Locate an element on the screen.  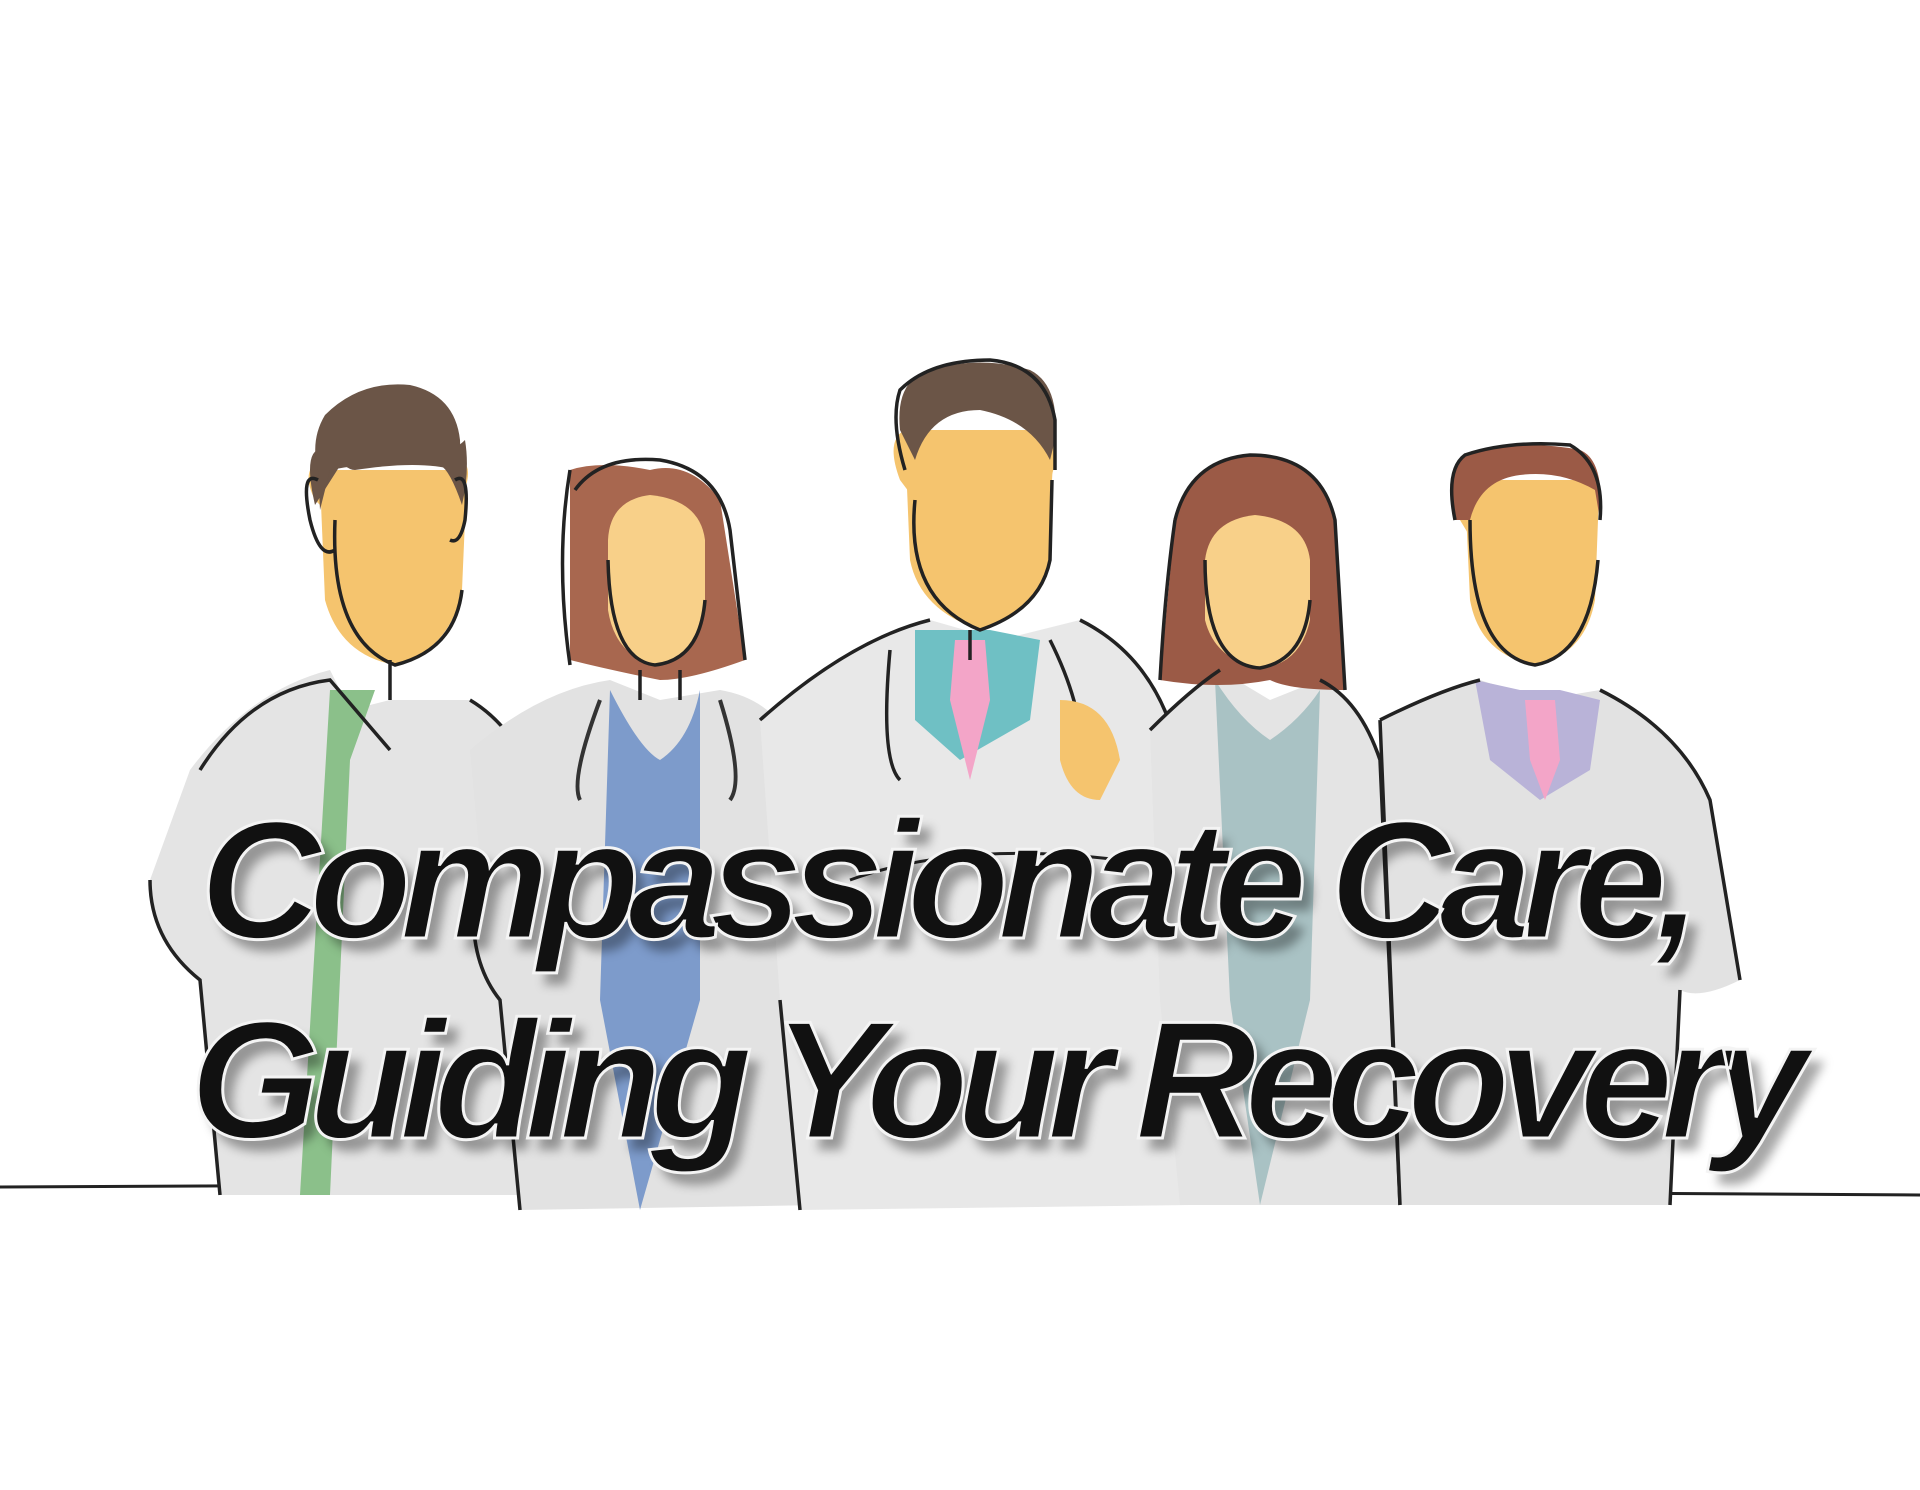
headline-line-2: Guiding Your Recovery is located at coordinates (999, 1080).